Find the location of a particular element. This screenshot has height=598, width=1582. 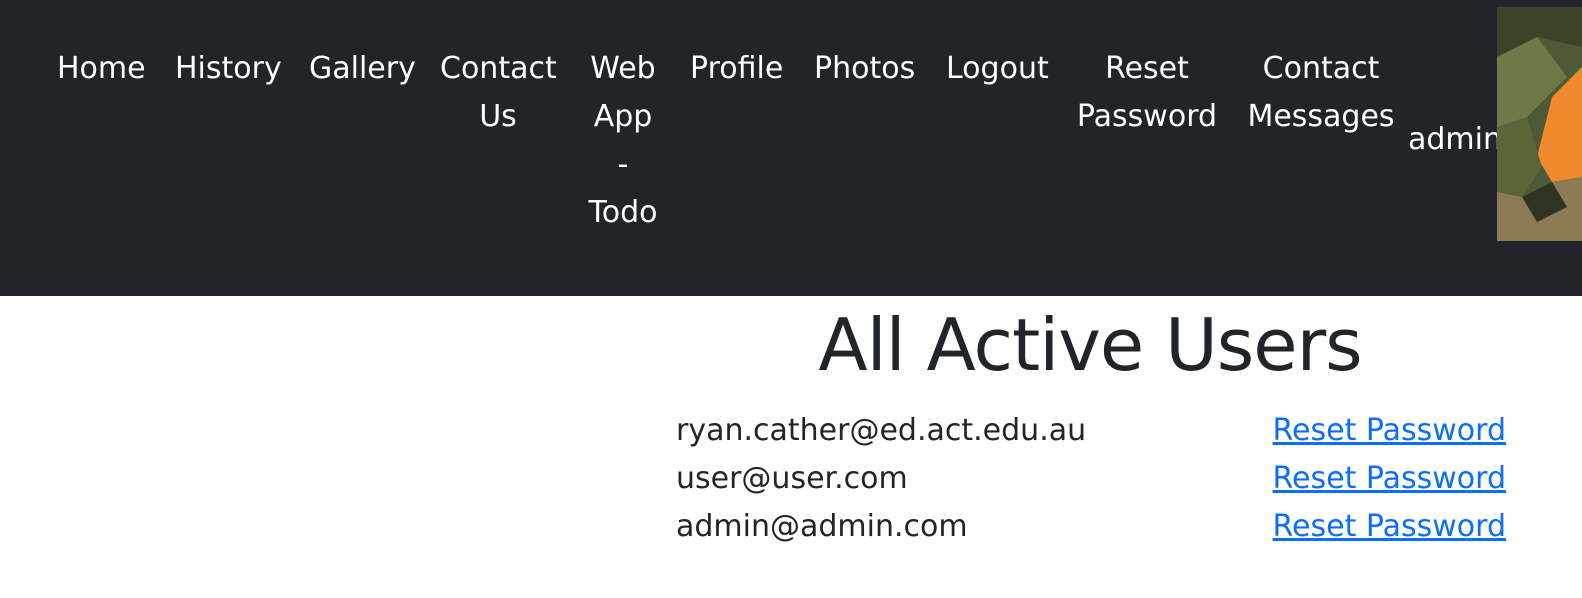

user-email: ryan.cather@ed.act.edu.au is located at coordinates (881, 430).